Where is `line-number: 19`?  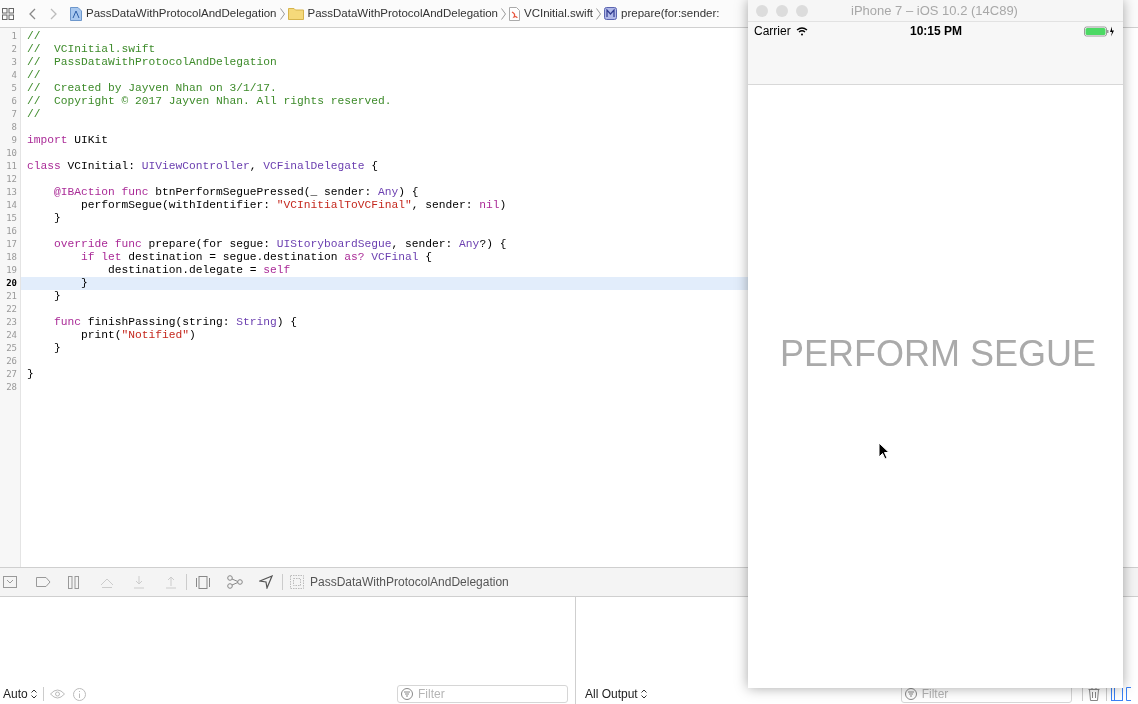 line-number: 19 is located at coordinates (11, 270).